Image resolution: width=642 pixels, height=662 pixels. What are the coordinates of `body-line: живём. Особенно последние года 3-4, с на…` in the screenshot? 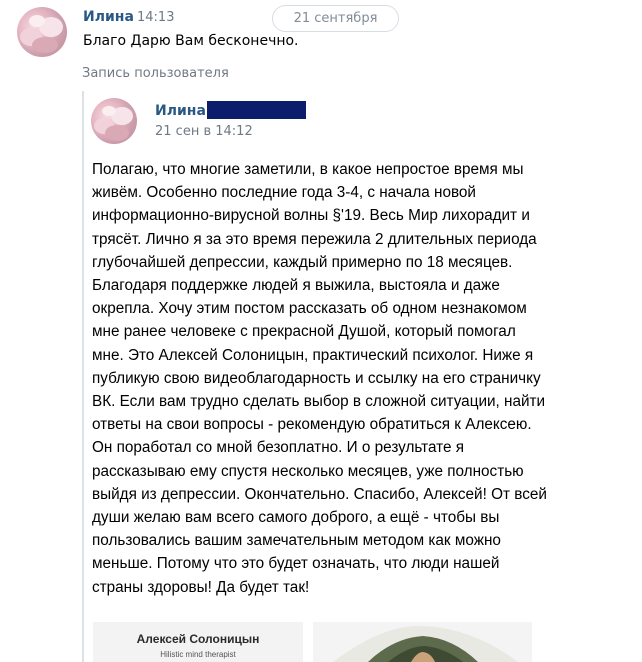 It's located at (284, 193).